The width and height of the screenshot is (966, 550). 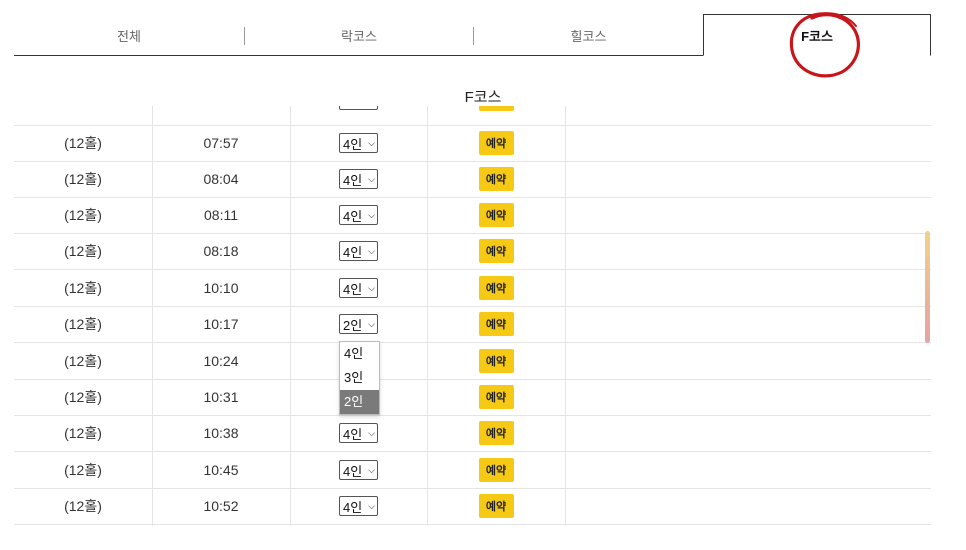 What do you see at coordinates (472, 116) in the screenshot?
I see `table-row-partial` at bounding box center [472, 116].